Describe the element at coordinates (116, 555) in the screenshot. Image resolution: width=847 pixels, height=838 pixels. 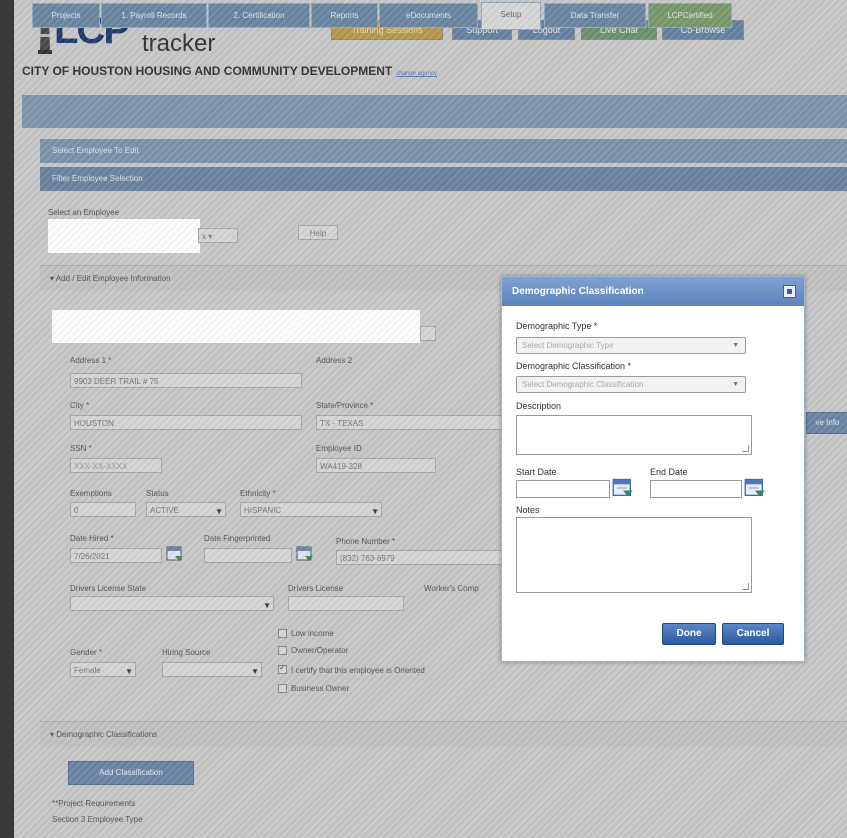
I see `date-hired-input: 7/26/2021` at that location.